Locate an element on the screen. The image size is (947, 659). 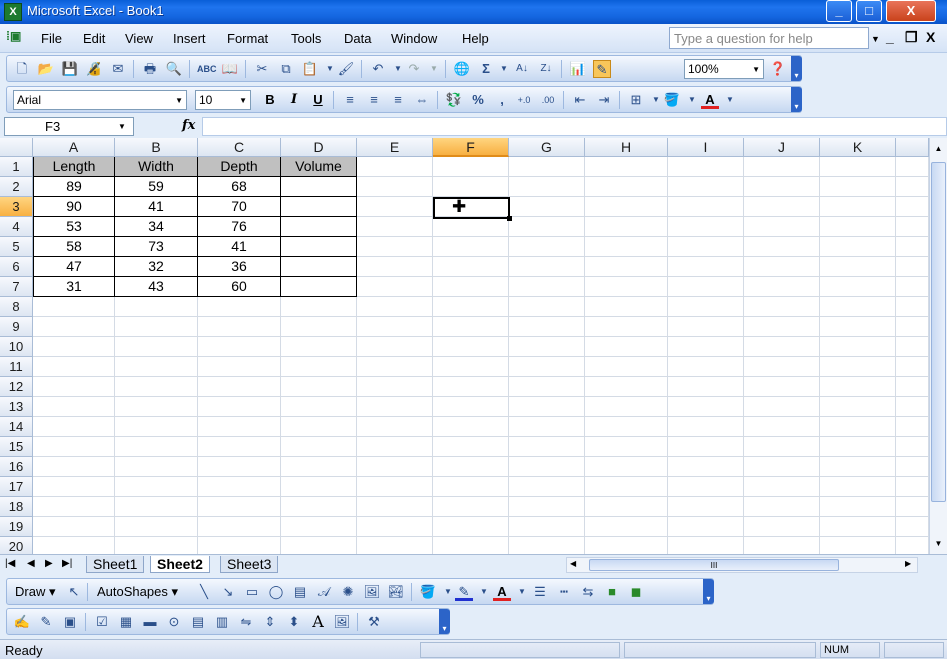
cell-e4 is located at coordinates (395, 227).